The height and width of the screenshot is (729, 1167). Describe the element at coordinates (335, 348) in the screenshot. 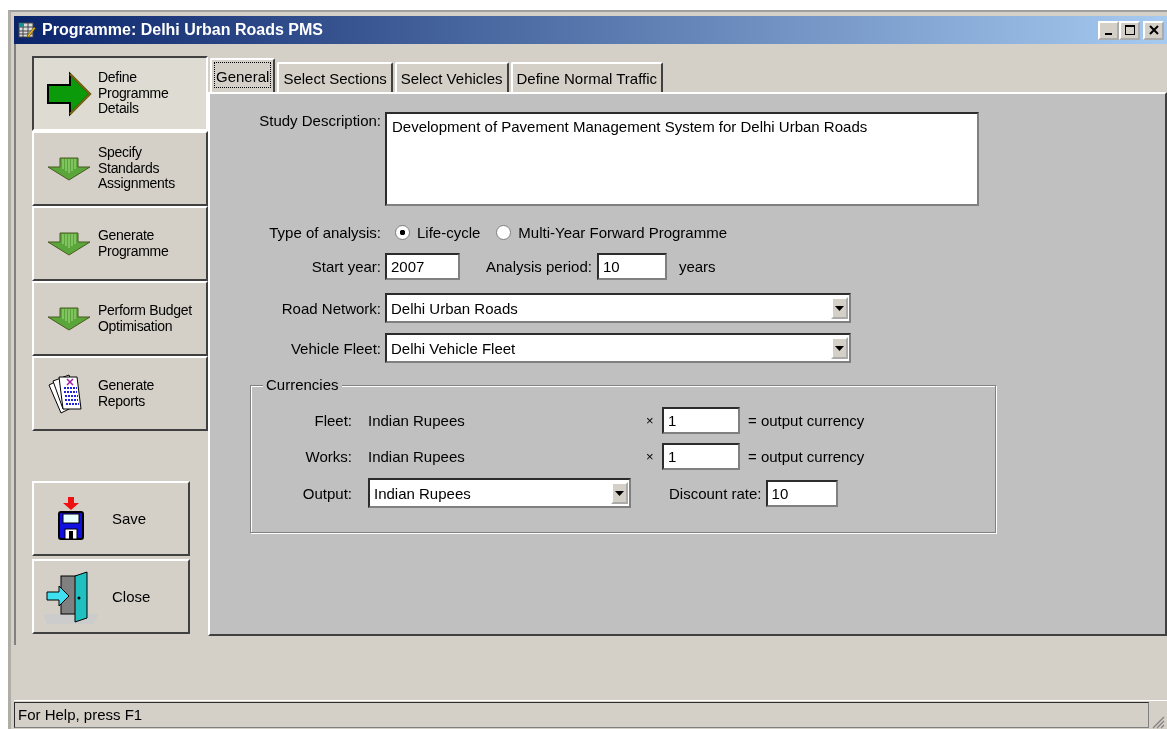

I see `field-label: Vehicle Fleet:` at that location.